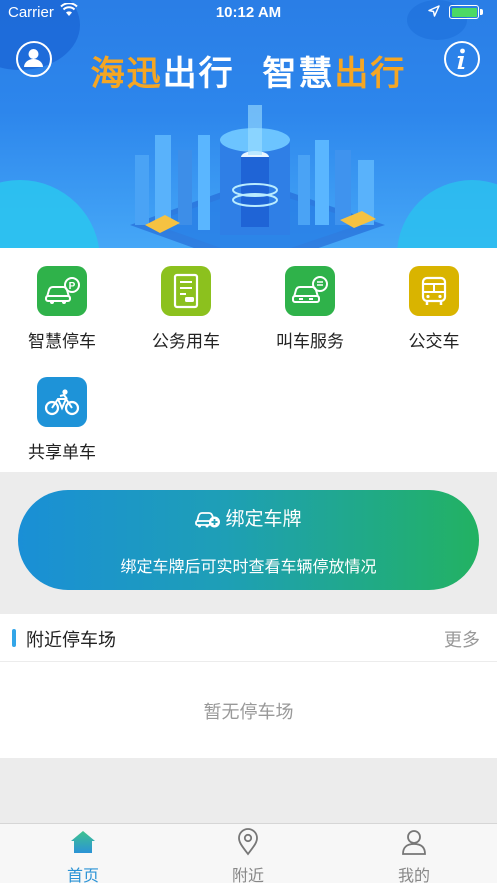  I want to click on battery-cap, so click(481, 12).